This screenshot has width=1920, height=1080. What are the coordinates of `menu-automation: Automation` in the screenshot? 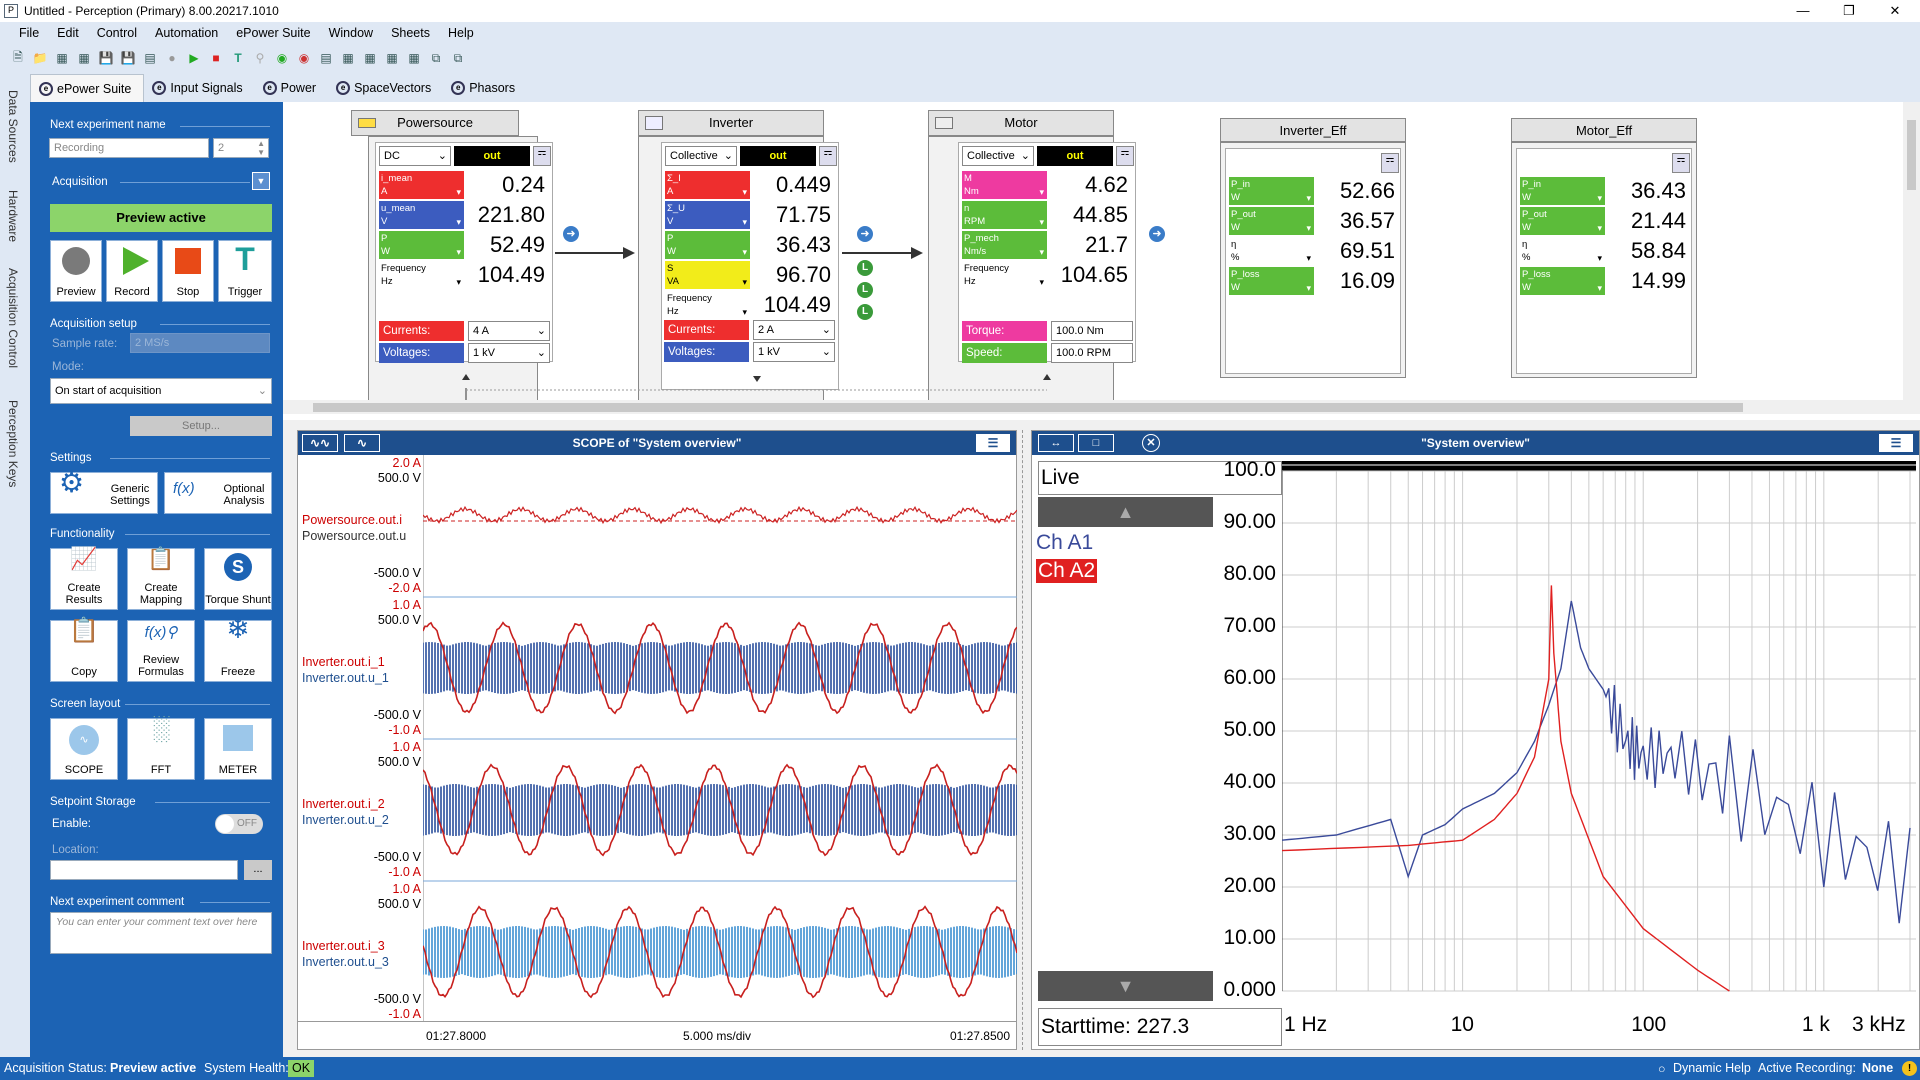 It's located at (186, 33).